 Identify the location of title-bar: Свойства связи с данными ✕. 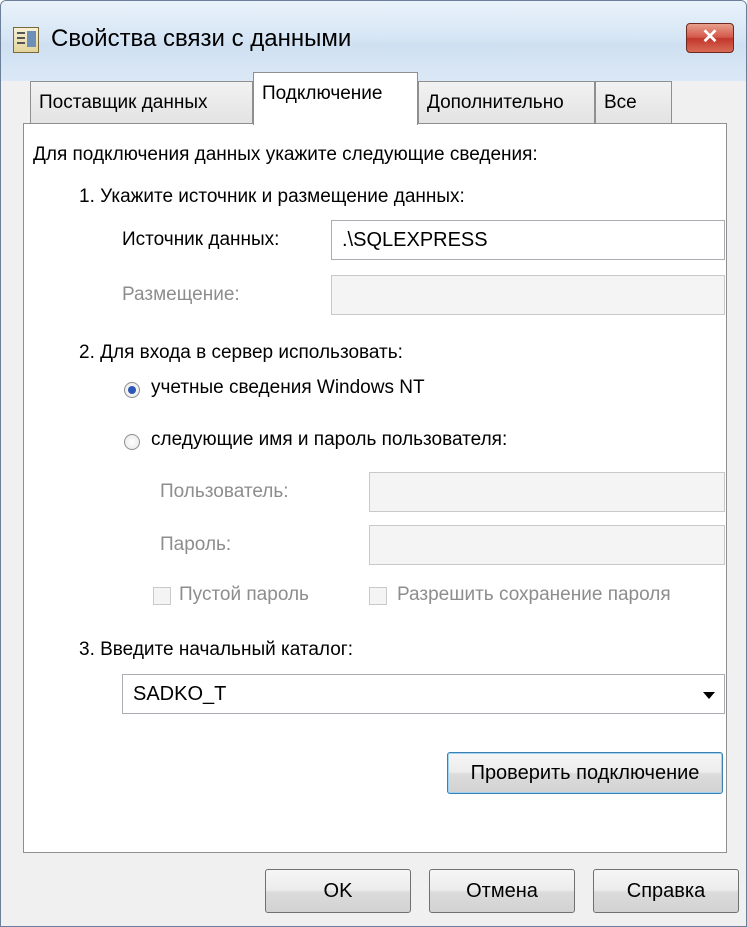
(373, 41).